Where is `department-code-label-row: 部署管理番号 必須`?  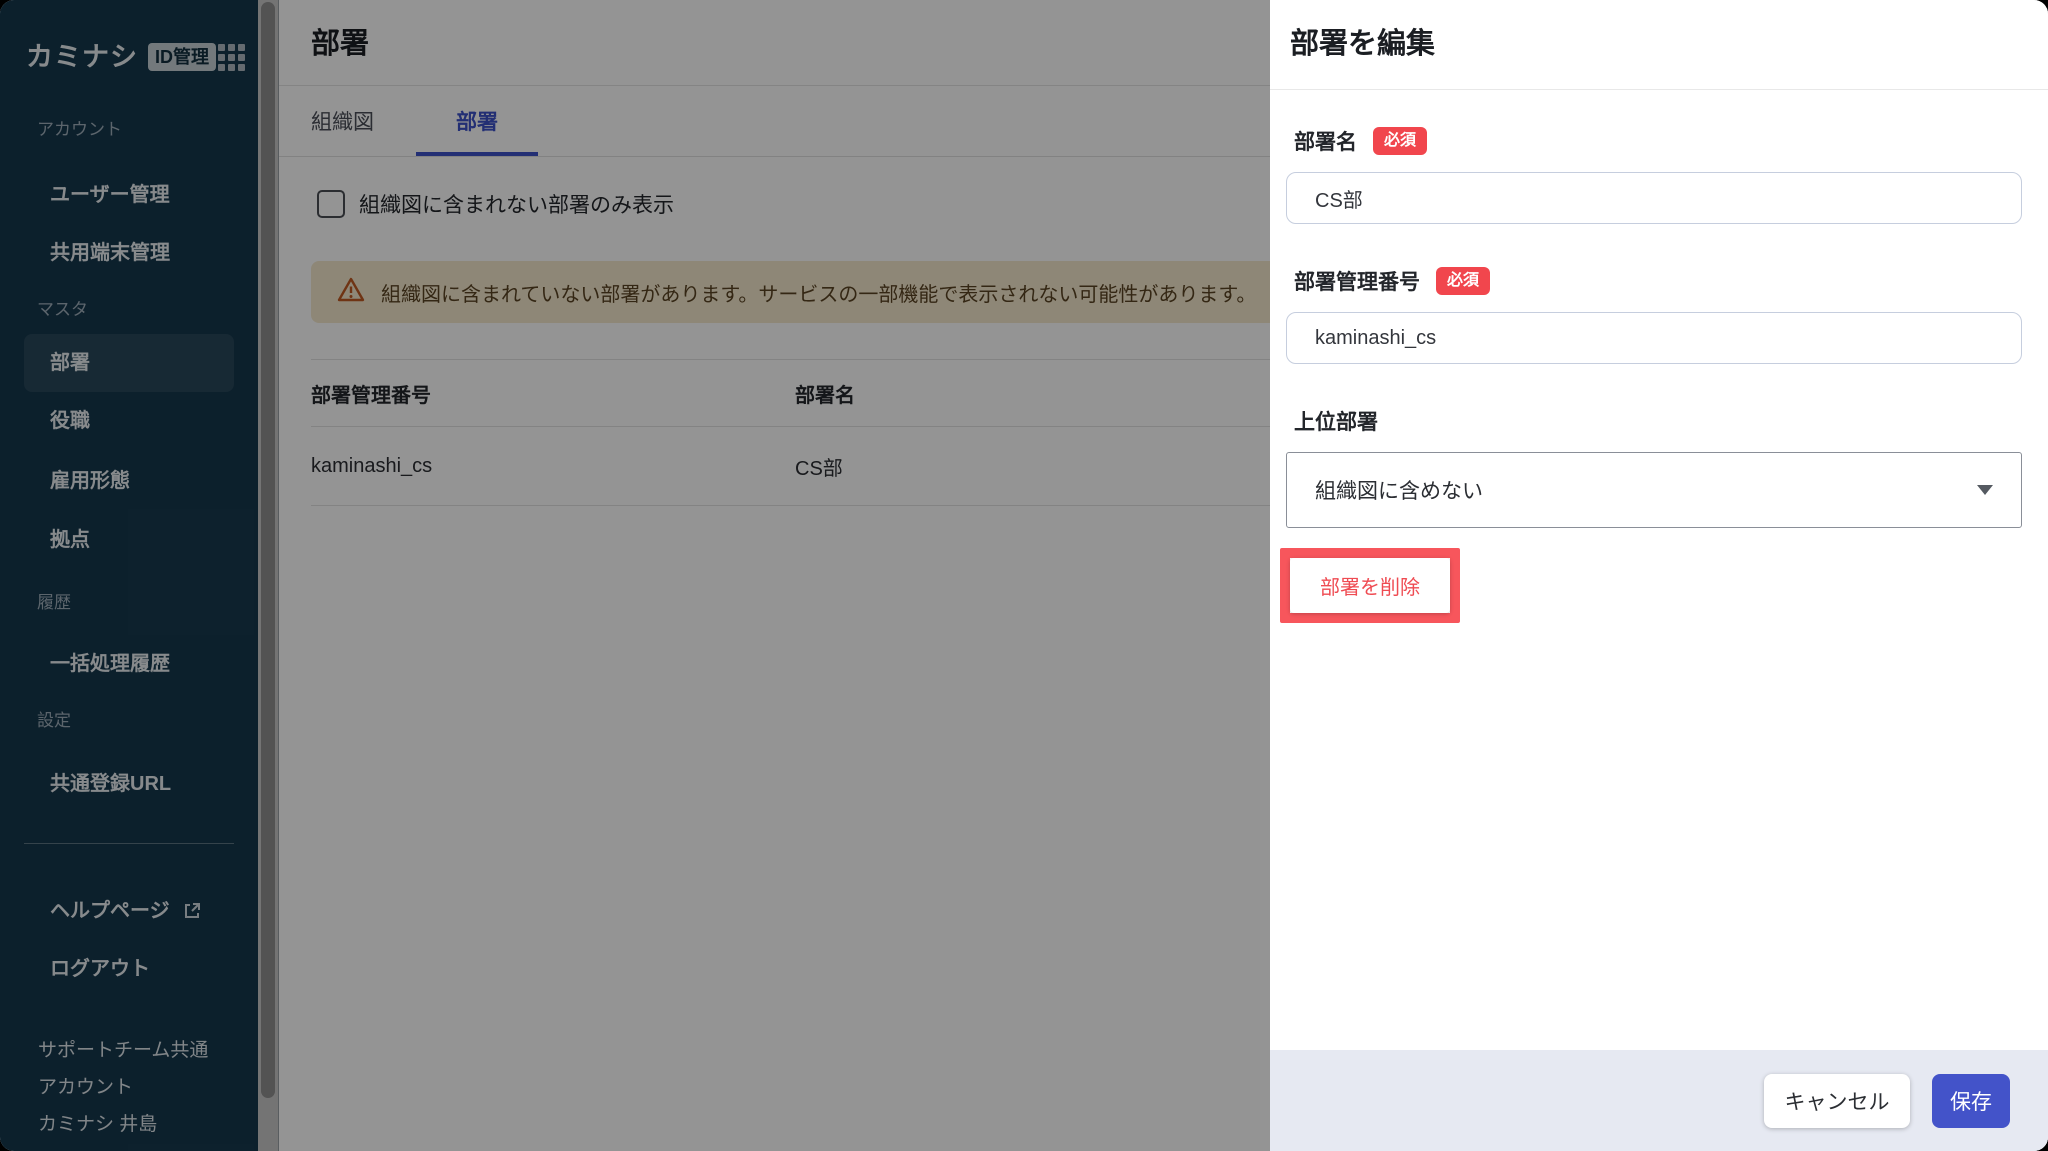 department-code-label-row: 部署管理番号 必須 is located at coordinates (1658, 281).